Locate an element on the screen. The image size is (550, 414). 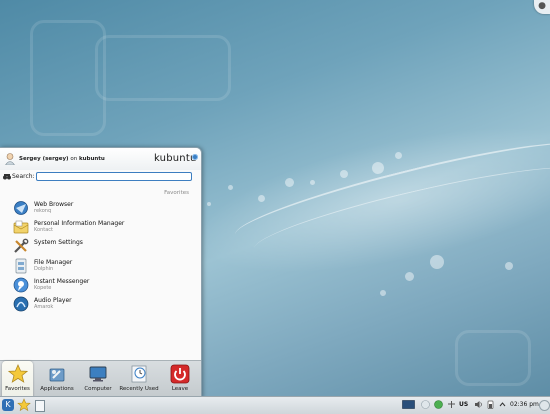
entry-subtitle: rekonq is located at coordinates (43, 211).